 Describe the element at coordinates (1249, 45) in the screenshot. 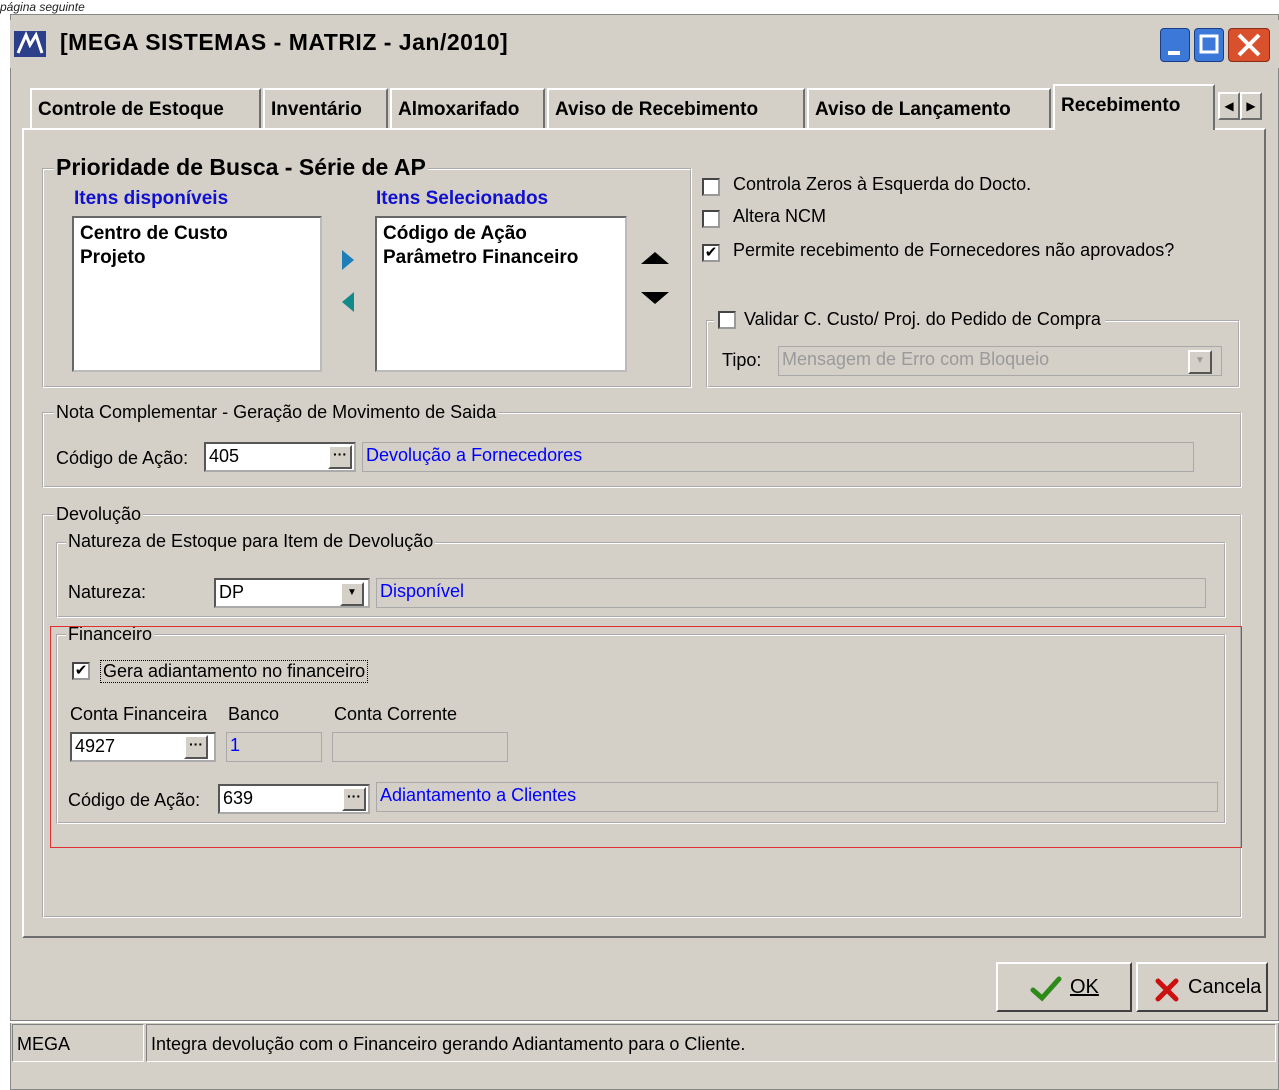

I see `close-button` at that location.